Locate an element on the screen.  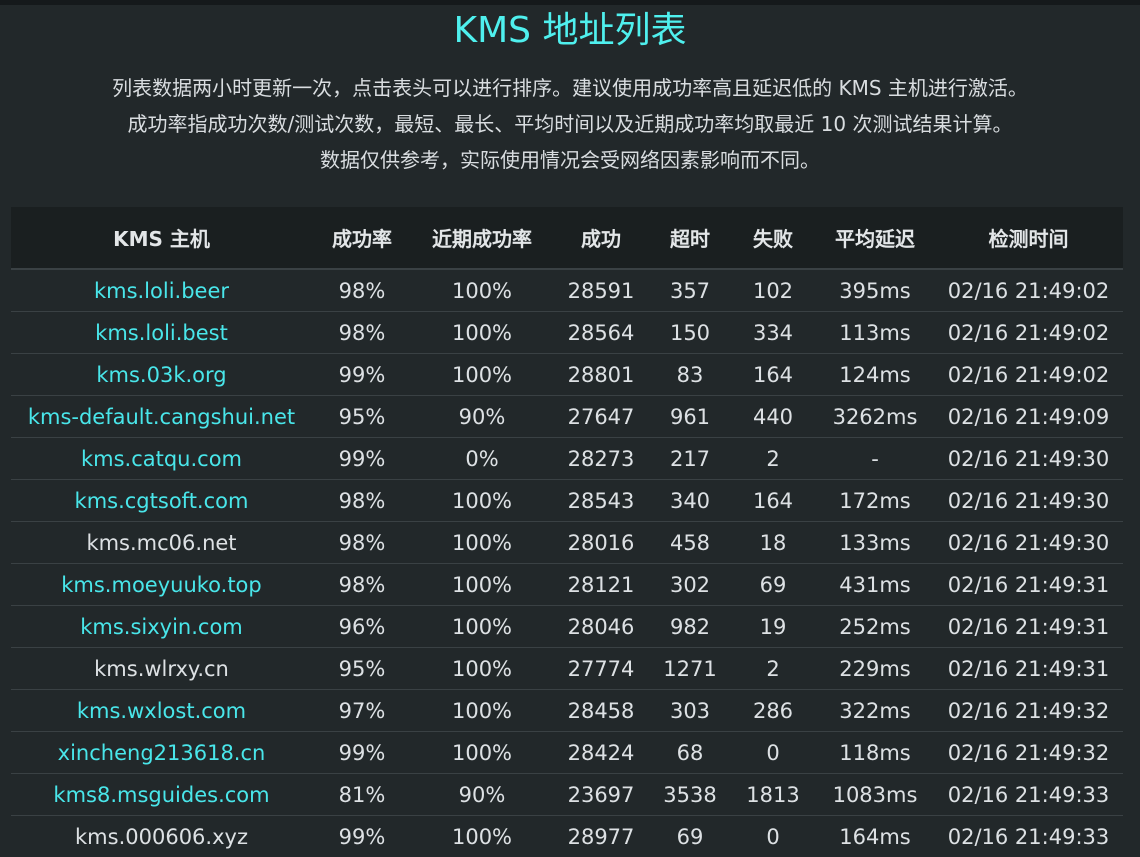
host-link: kms.mc06.net is located at coordinates (161, 543).